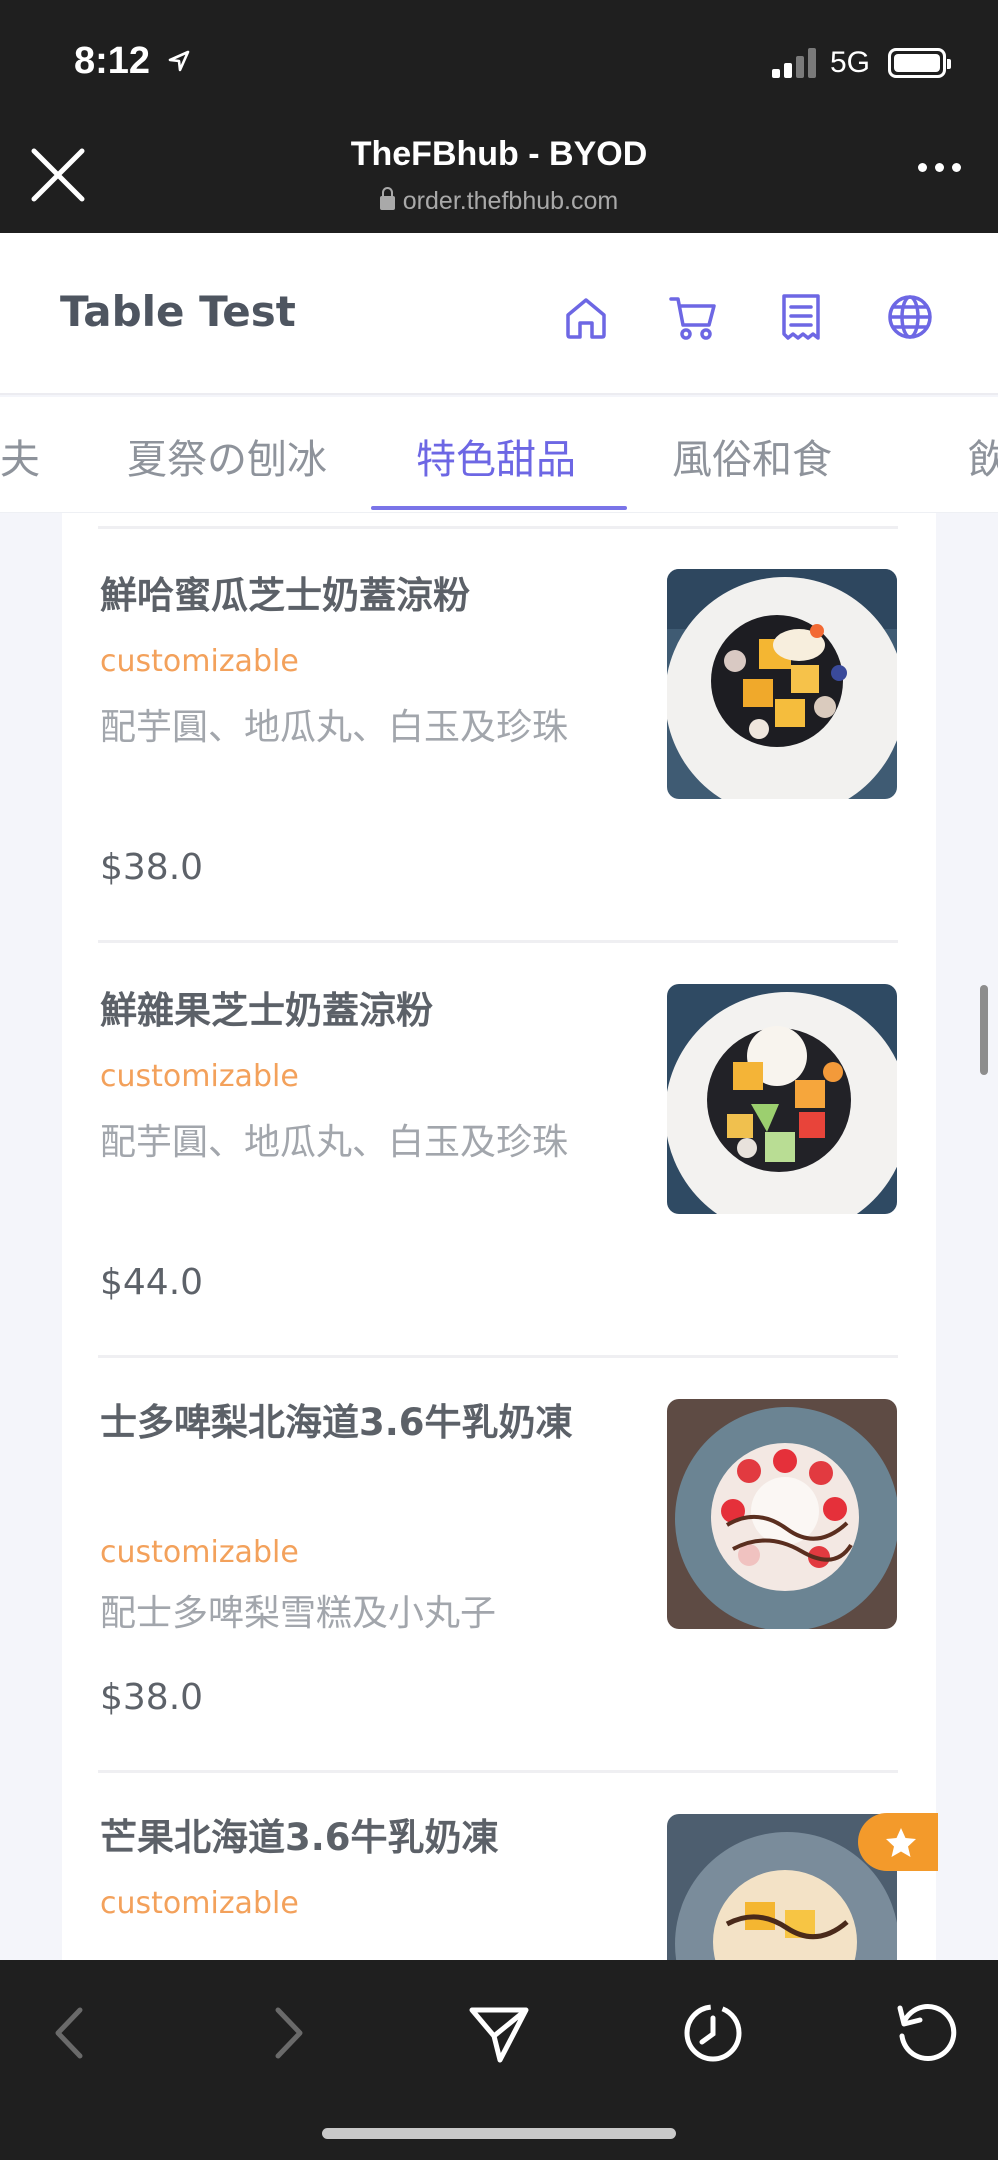  Describe the element at coordinates (925, 2033) in the screenshot. I see `refresh-icon` at that location.